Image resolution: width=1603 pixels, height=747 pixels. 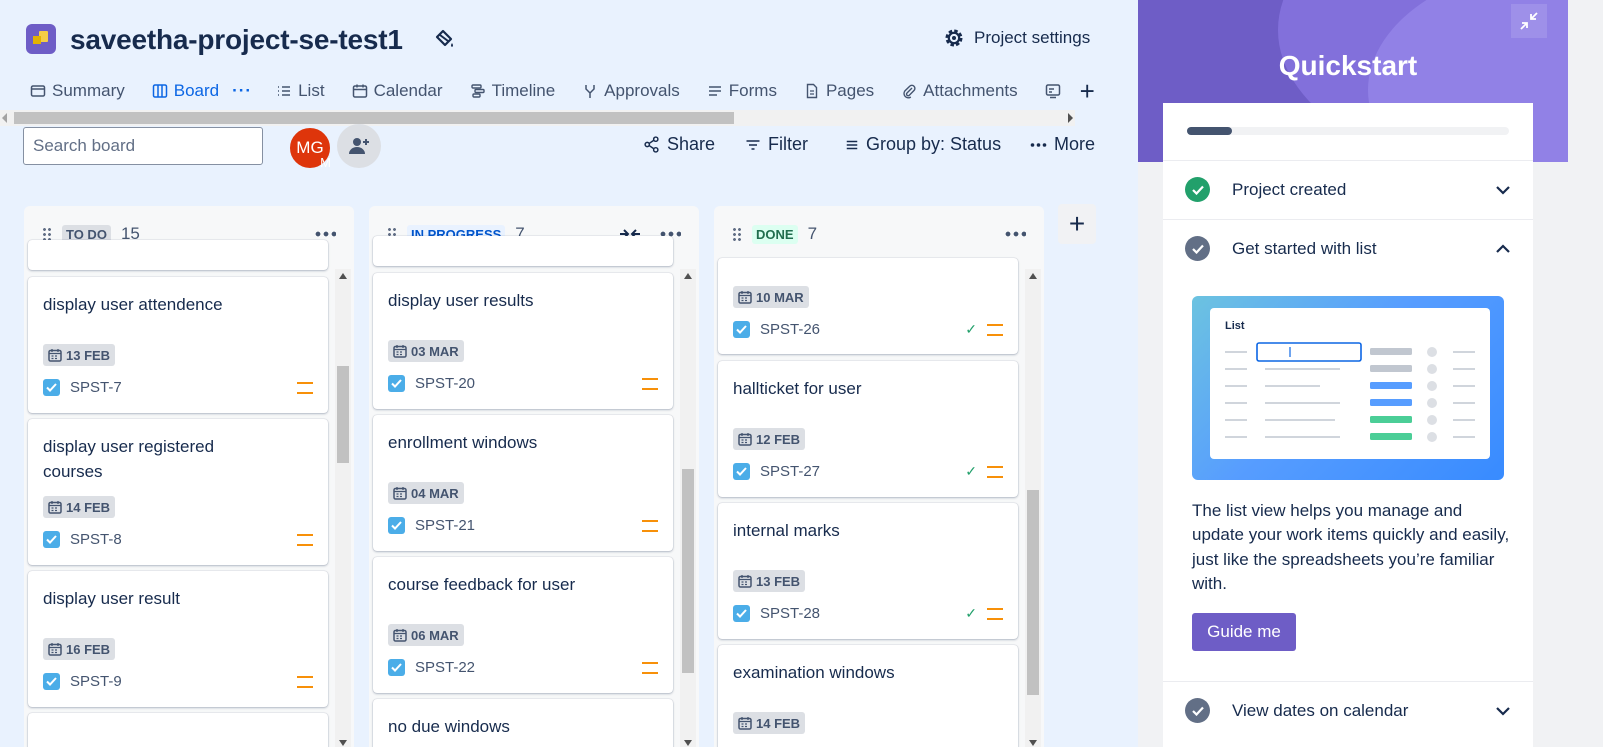 What do you see at coordinates (426, 351) in the screenshot?
I see `due-date-badge: 03 MAR` at bounding box center [426, 351].